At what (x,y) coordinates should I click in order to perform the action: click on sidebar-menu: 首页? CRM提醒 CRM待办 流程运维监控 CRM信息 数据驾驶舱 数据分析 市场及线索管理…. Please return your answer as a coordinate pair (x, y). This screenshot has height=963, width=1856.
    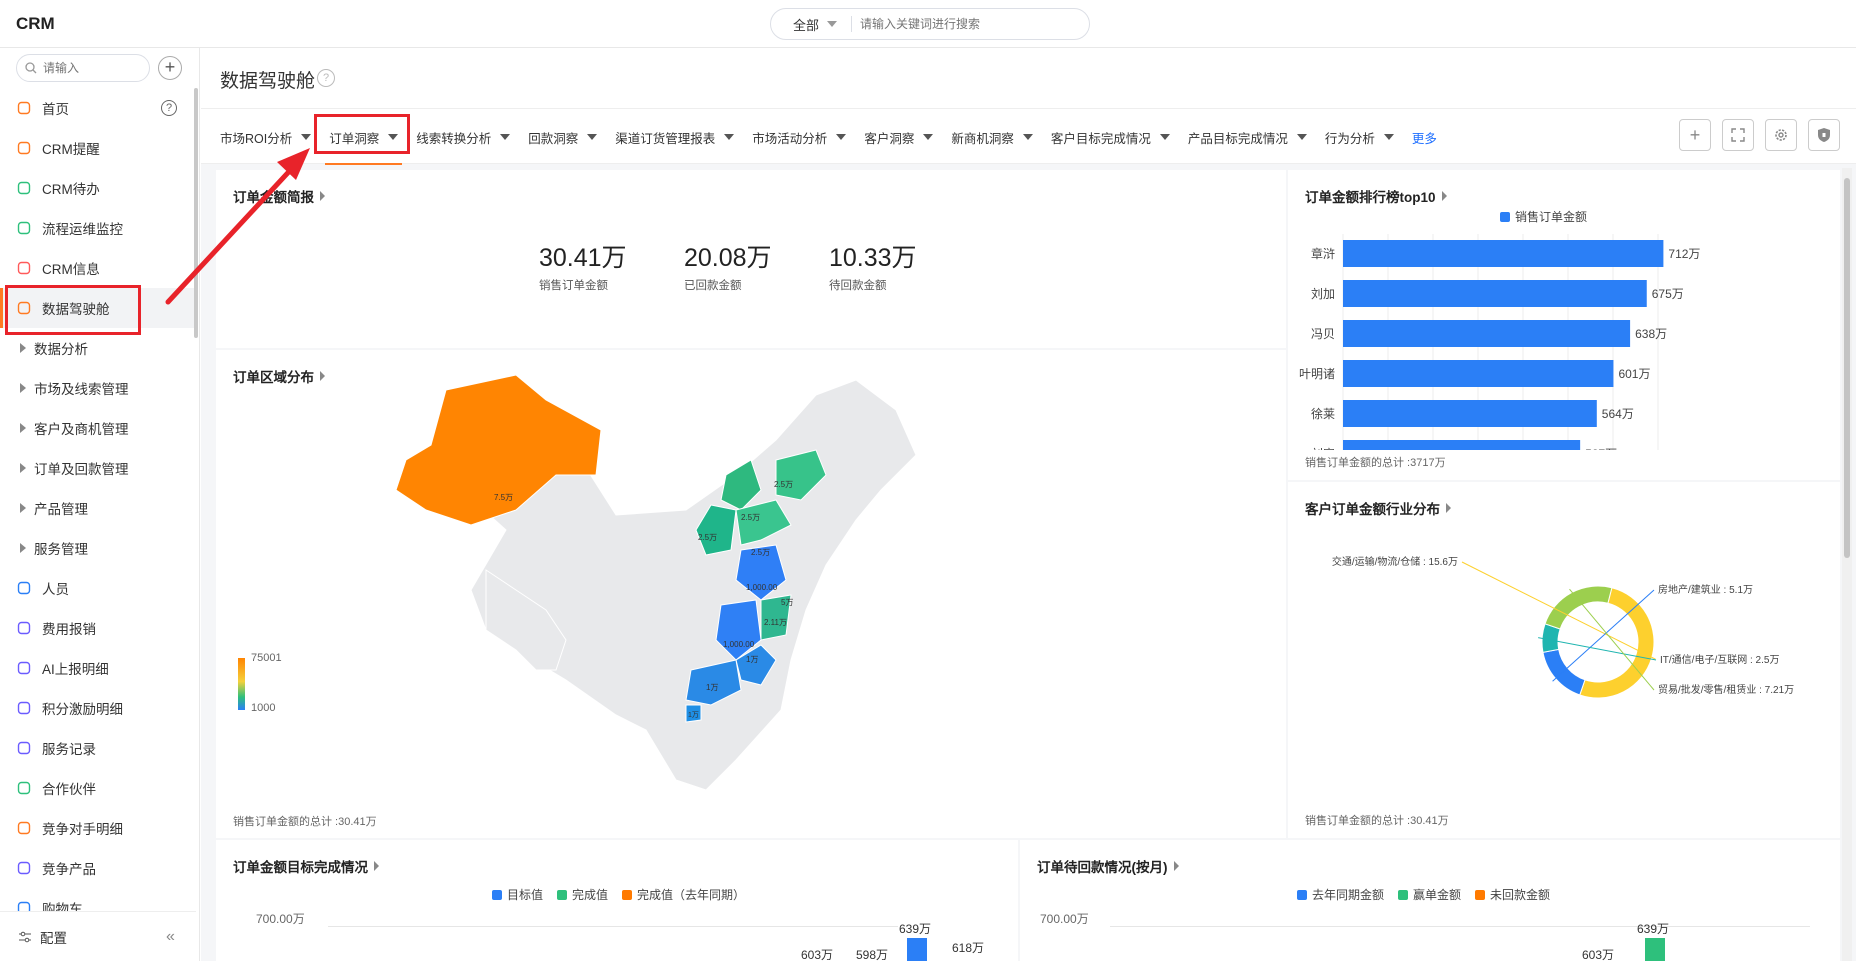
    Looking at the image, I should click on (98, 508).